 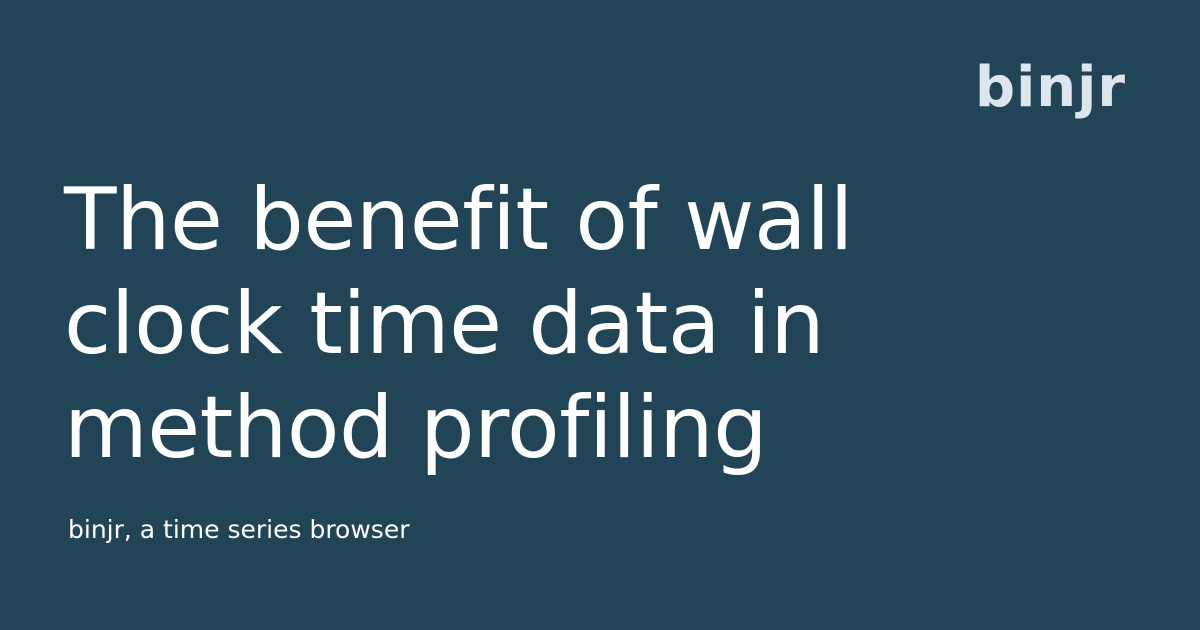 I want to click on title-line: clock time data in, so click(x=444, y=324).